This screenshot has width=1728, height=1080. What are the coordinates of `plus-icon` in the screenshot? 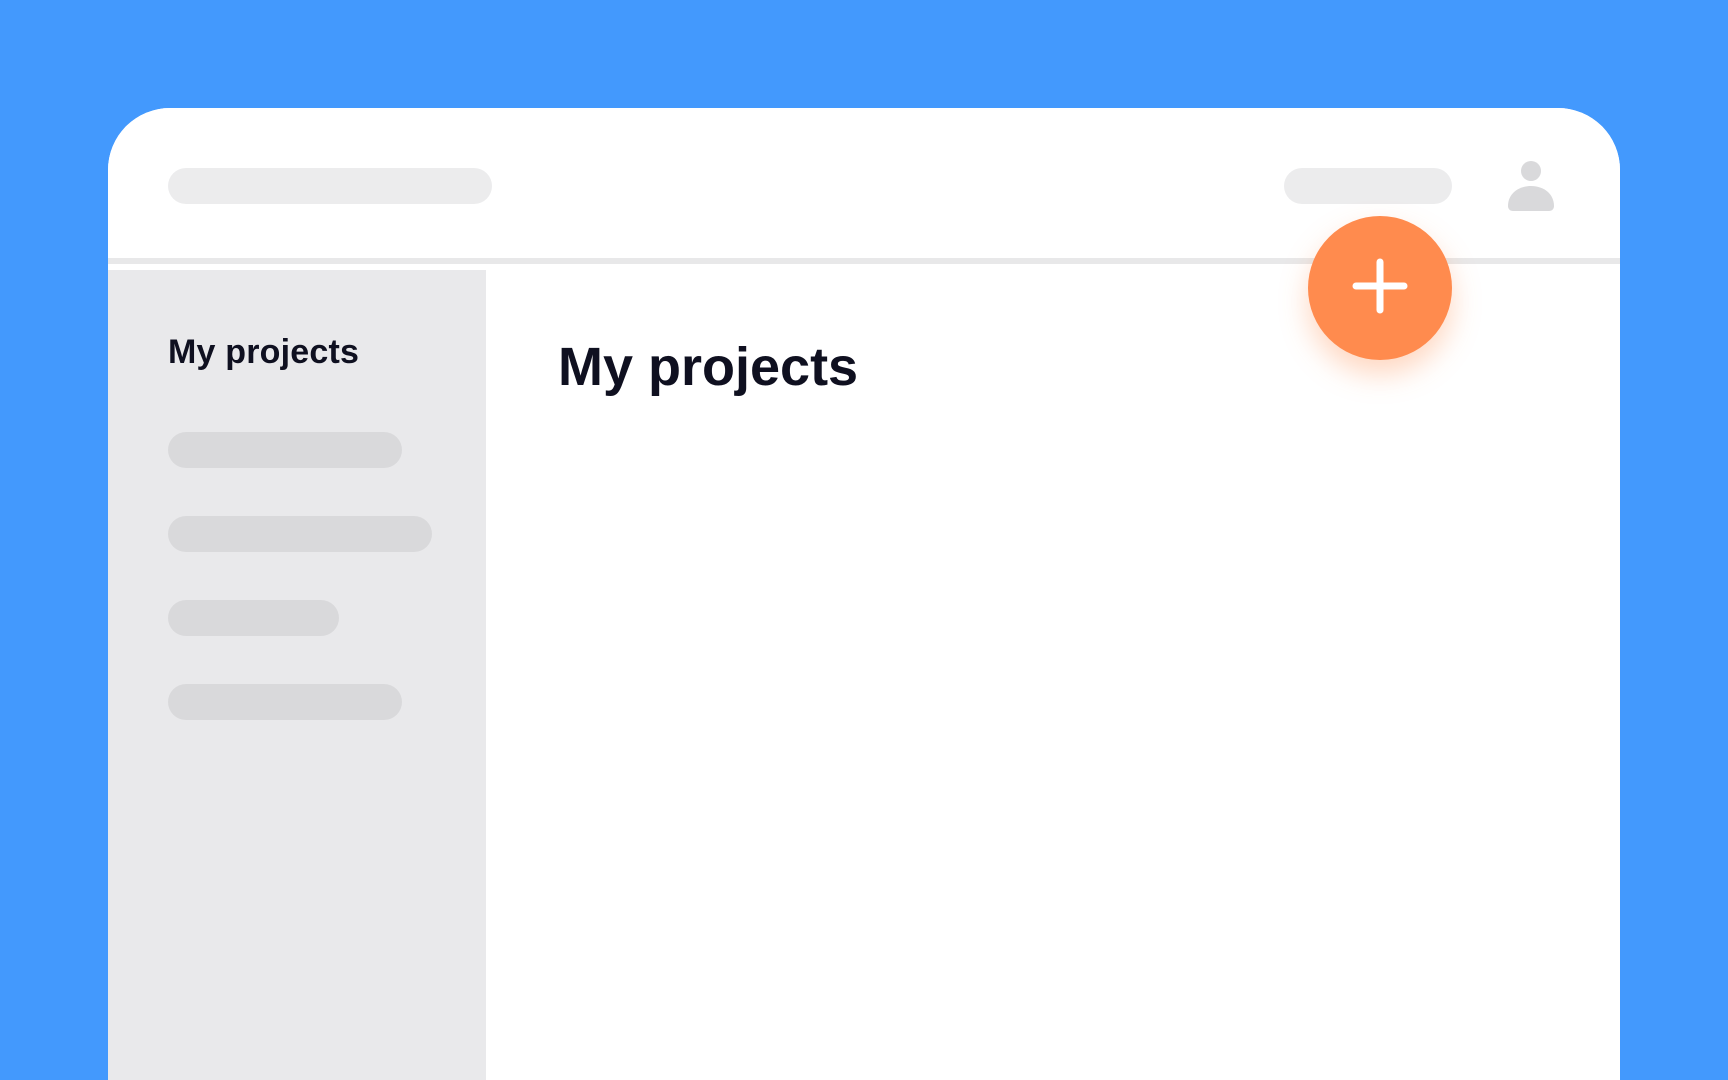 It's located at (1380, 288).